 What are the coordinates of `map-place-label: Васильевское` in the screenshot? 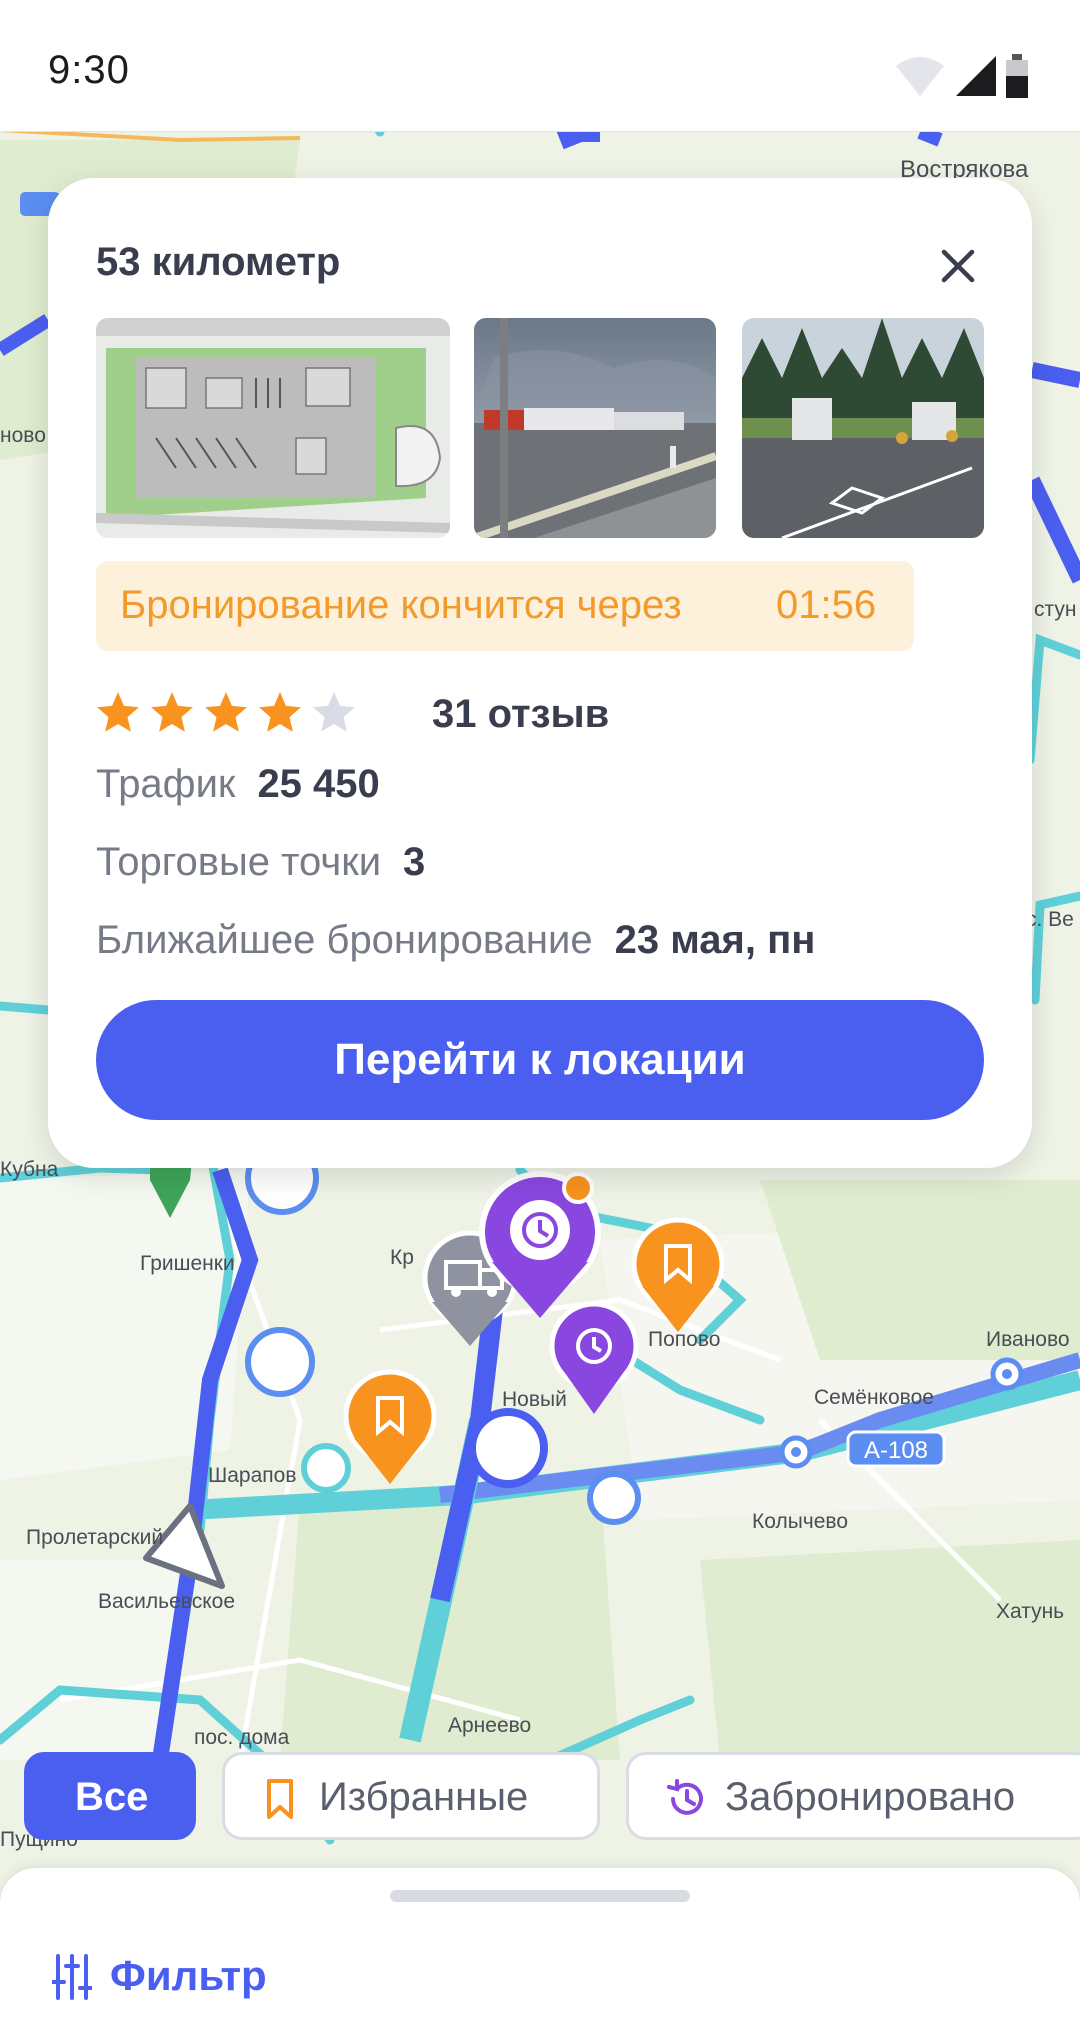 It's located at (166, 1601).